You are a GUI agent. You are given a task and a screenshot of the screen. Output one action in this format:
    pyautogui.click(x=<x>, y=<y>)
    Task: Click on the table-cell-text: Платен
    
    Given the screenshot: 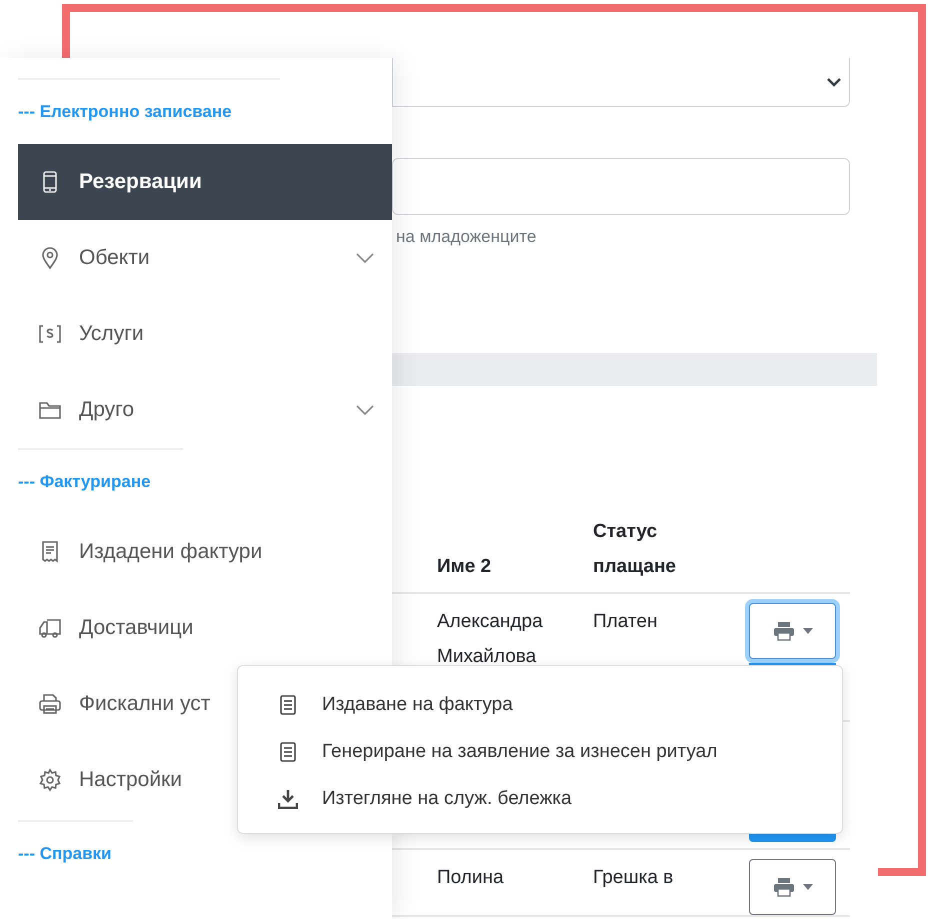 What is the action you would take?
    pyautogui.click(x=625, y=622)
    